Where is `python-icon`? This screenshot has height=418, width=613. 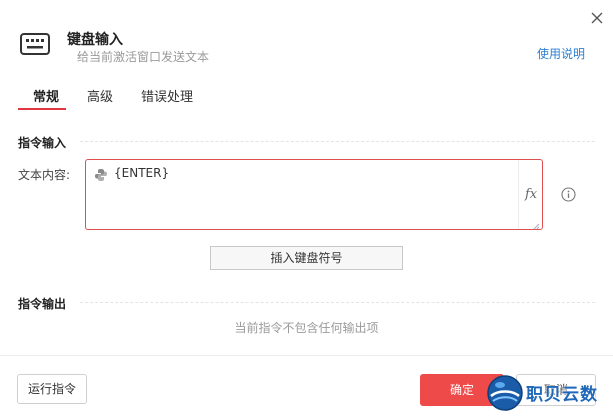
python-icon is located at coordinates (101, 175).